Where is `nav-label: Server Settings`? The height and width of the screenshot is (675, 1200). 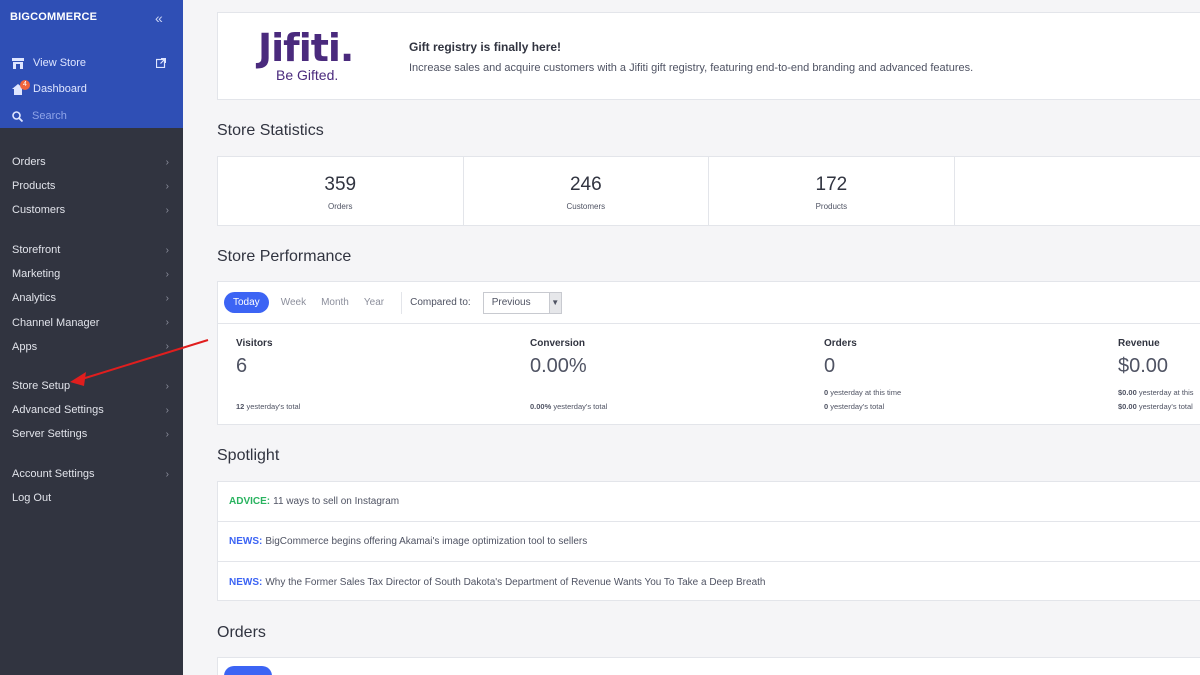
nav-label: Server Settings is located at coordinates (50, 434).